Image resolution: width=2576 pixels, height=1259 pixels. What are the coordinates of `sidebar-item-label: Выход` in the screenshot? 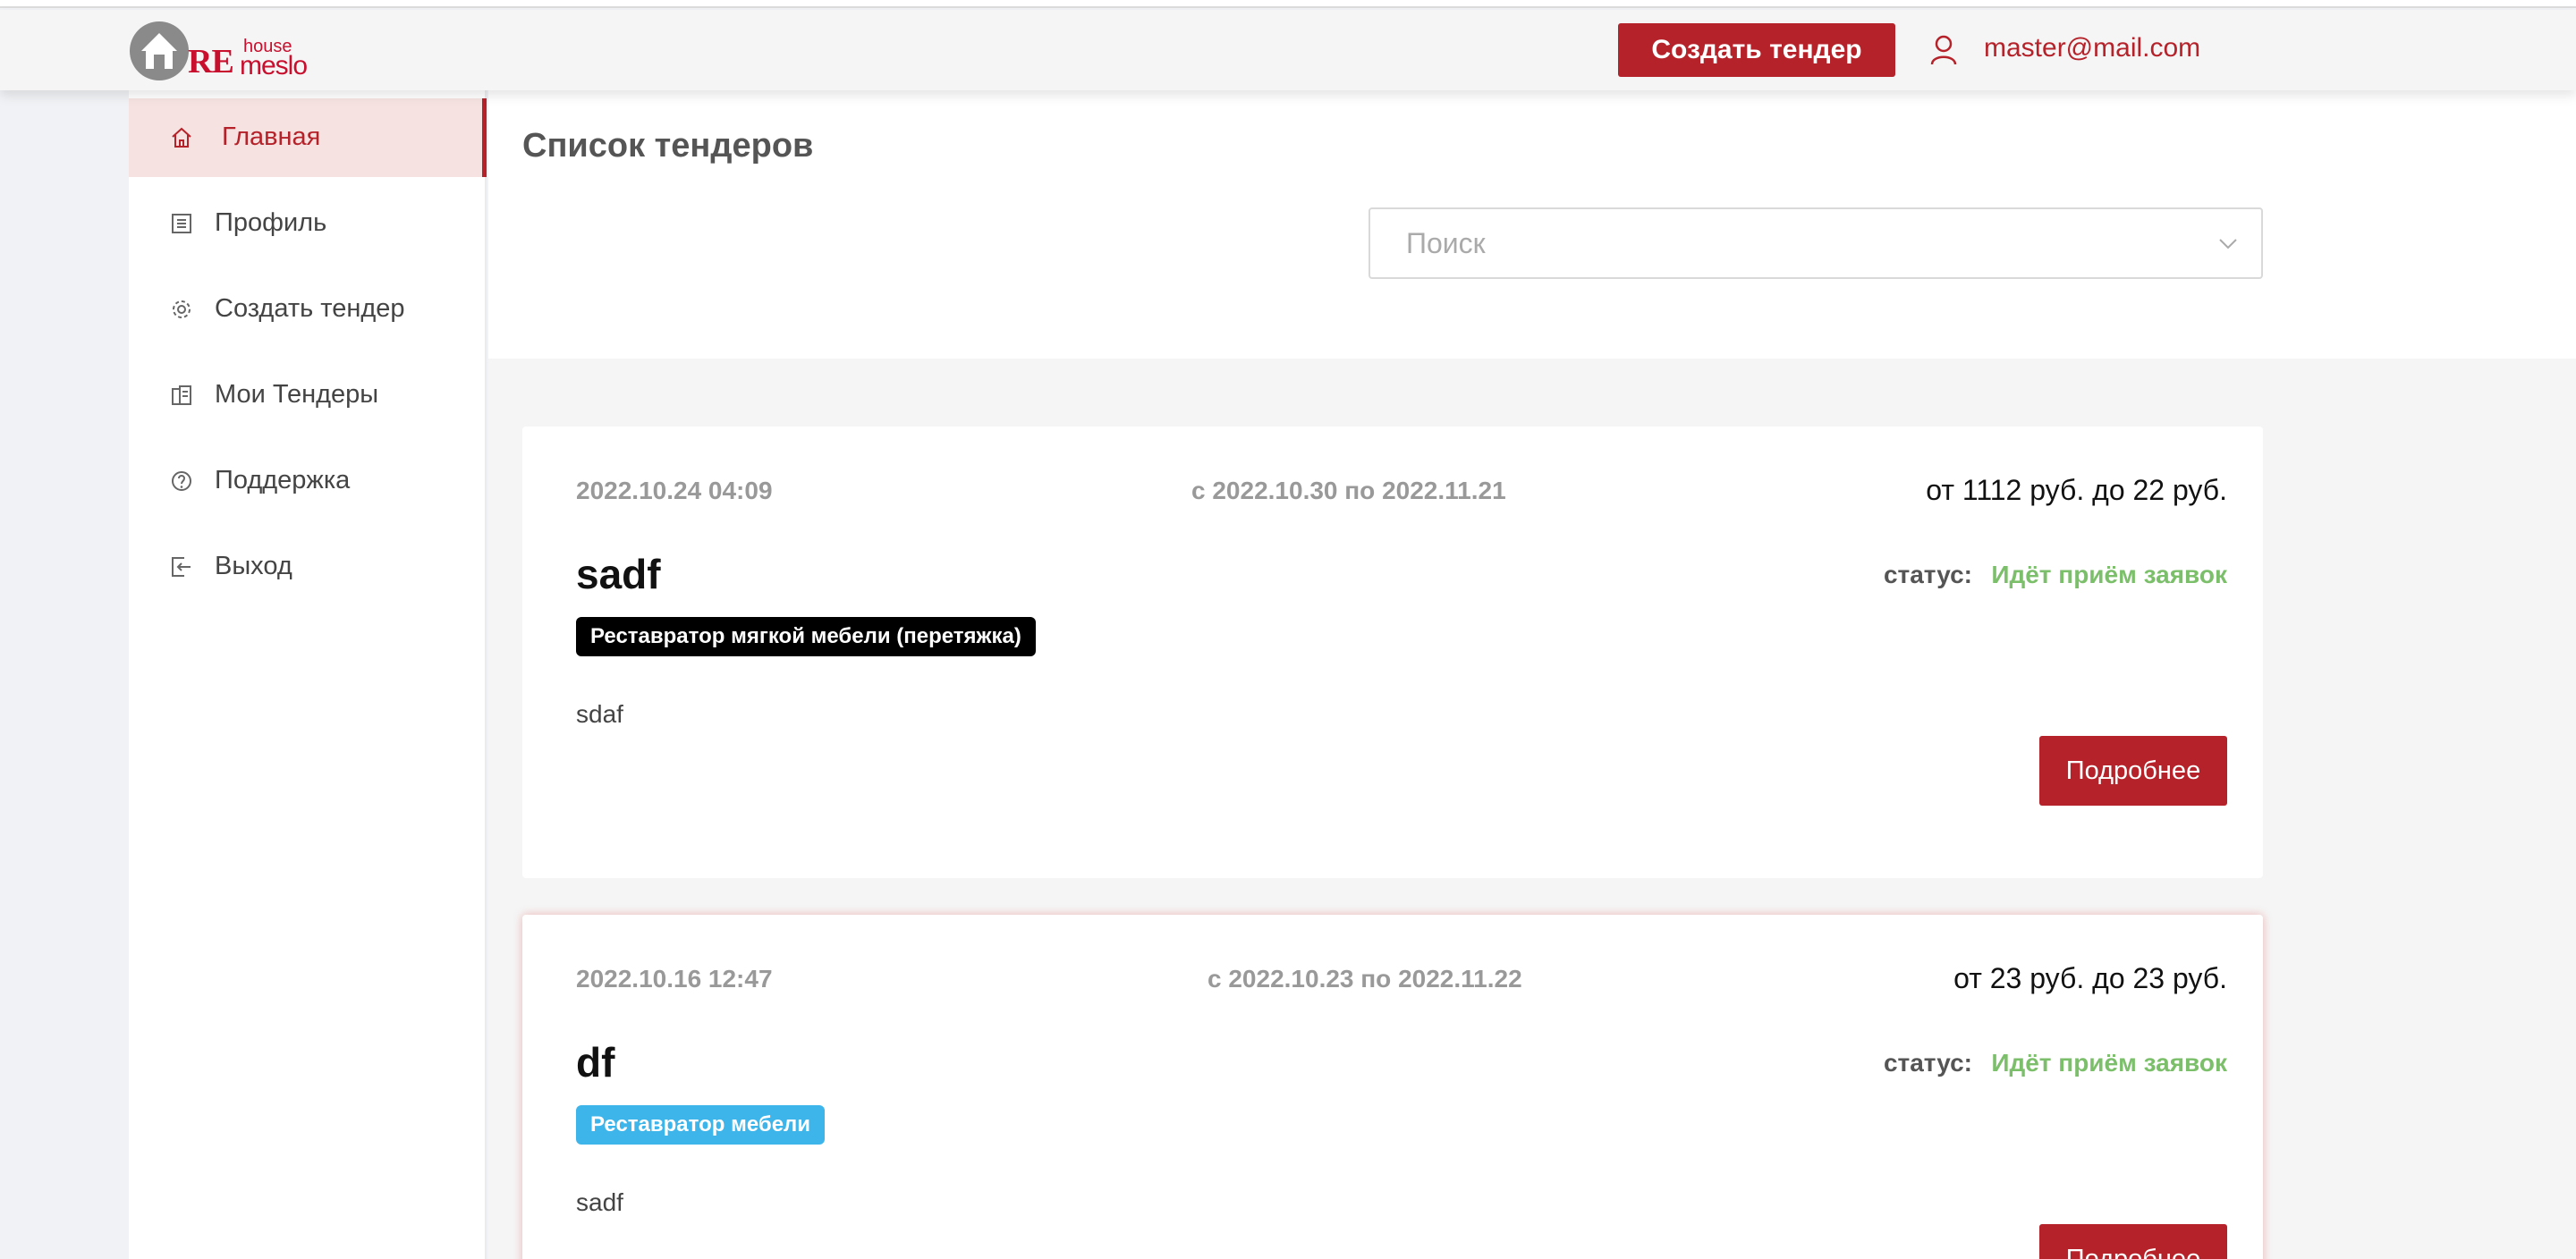 It's located at (253, 566).